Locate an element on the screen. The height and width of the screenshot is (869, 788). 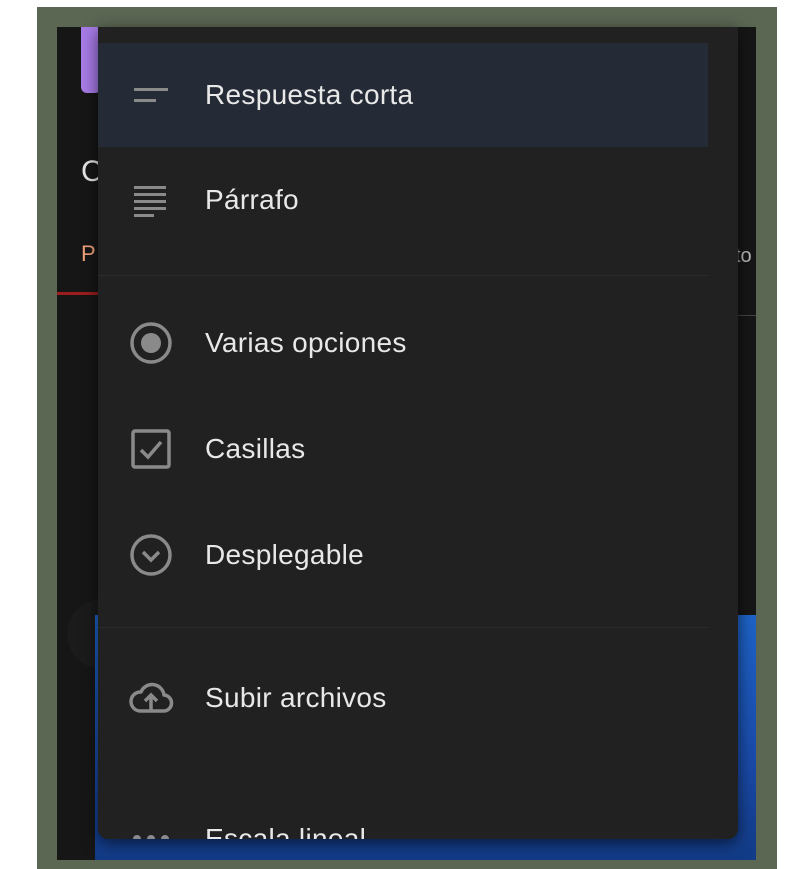
menu-item-short-answer: Respuesta corta is located at coordinates (403, 95).